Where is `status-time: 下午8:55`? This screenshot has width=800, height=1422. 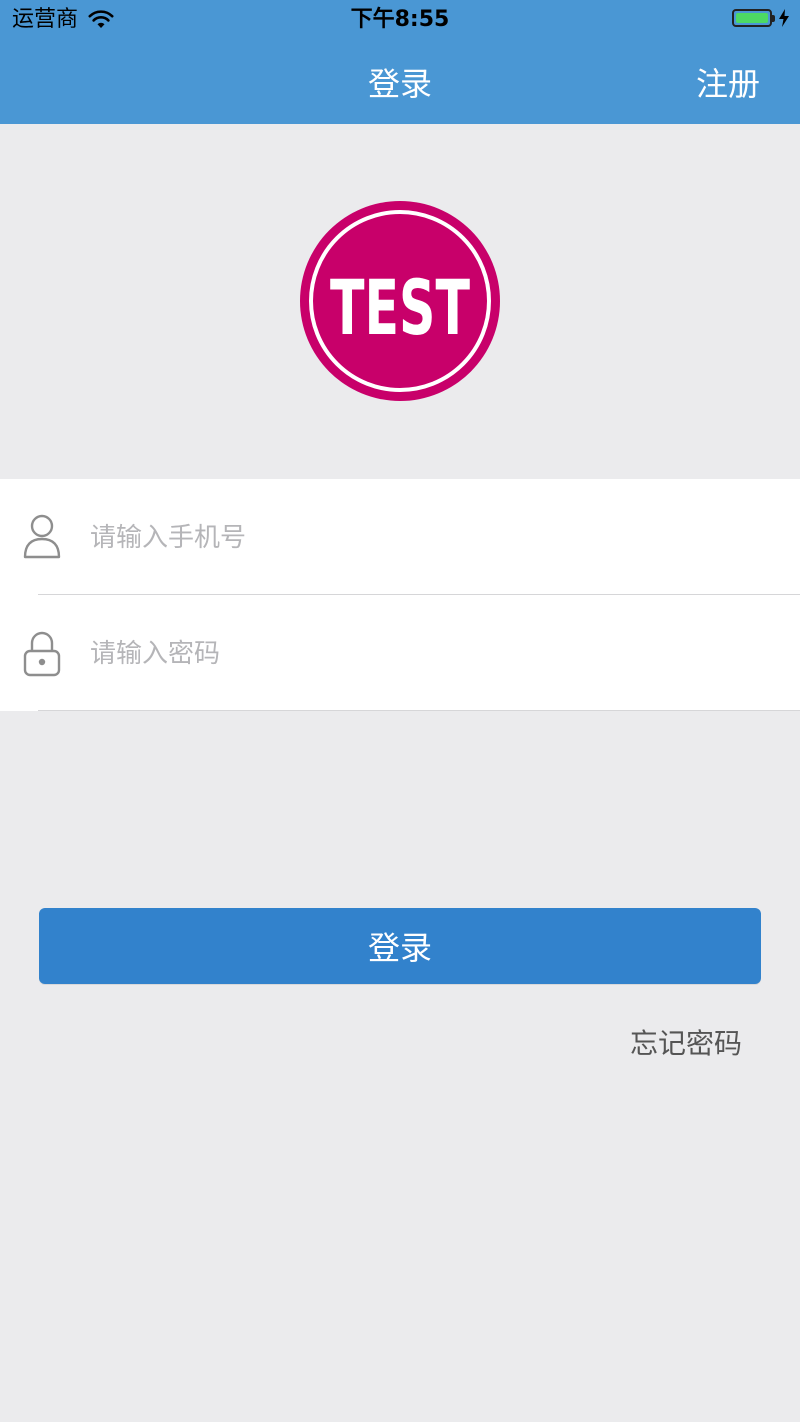 status-time: 下午8:55 is located at coordinates (400, 19).